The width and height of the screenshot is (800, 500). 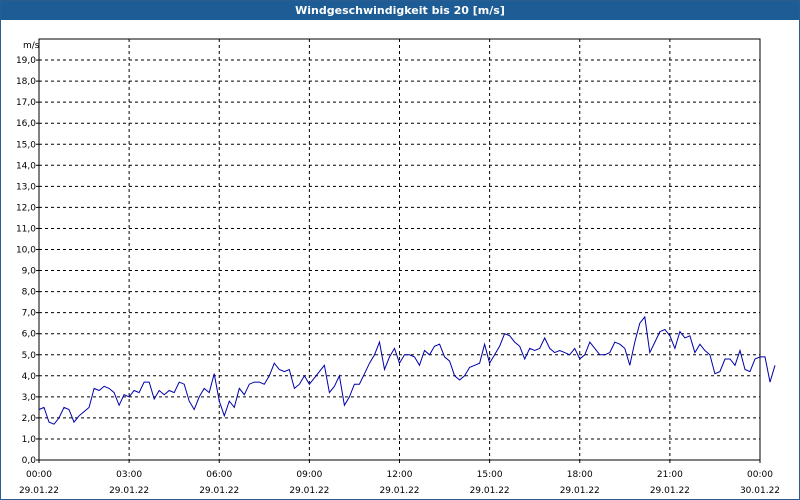 What do you see at coordinates (26, 166) in the screenshot?
I see `y-tick-label: 14,0` at bounding box center [26, 166].